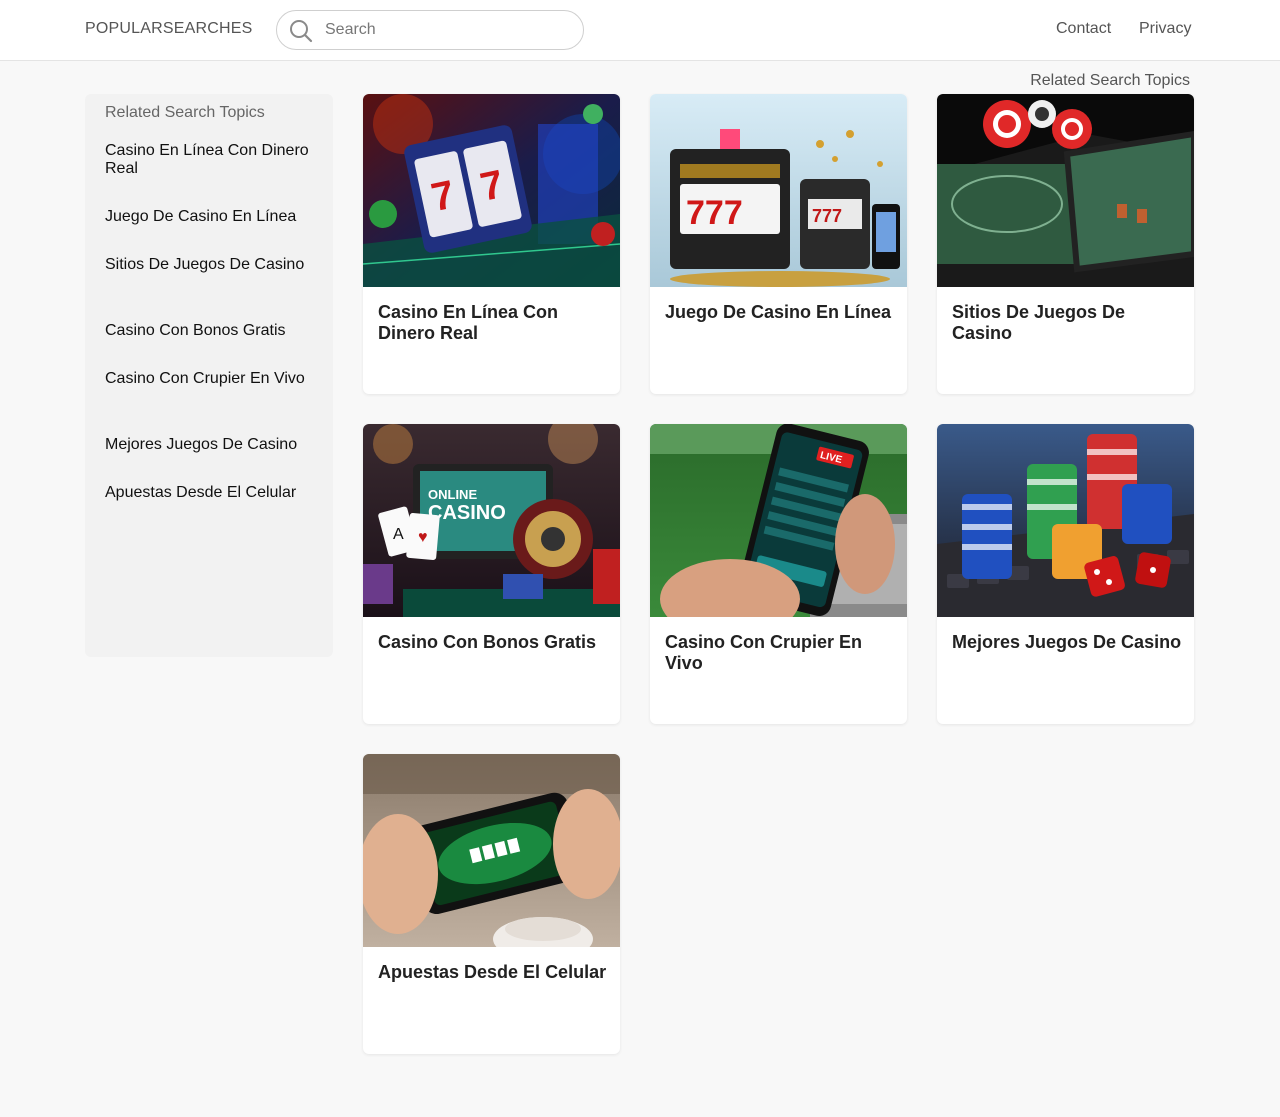 The height and width of the screenshot is (1117, 1280). What do you see at coordinates (211, 445) in the screenshot?
I see `sidebar-item-mejores-juegos: Mejores Juegos De Casino` at bounding box center [211, 445].